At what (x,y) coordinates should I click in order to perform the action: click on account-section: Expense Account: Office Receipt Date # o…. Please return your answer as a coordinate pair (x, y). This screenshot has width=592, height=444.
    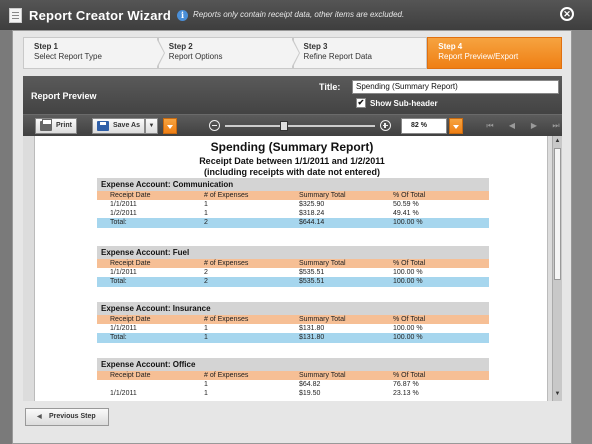
    Looking at the image, I should click on (293, 378).